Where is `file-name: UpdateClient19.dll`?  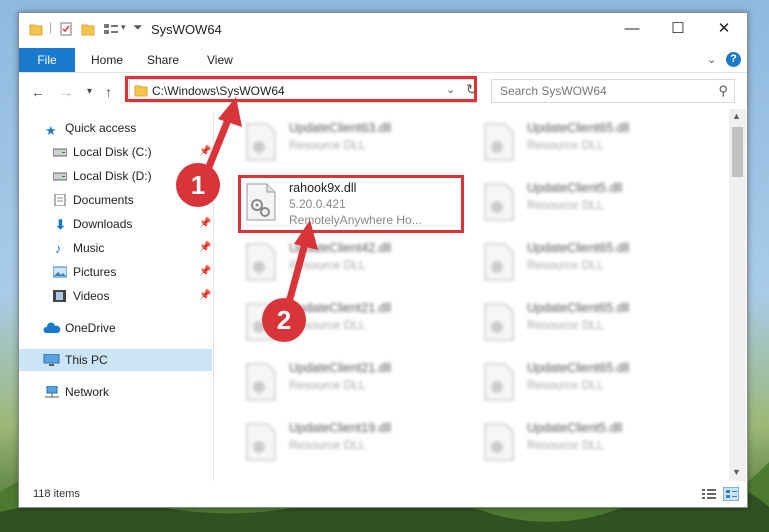
file-name: UpdateClient19.dll is located at coordinates (340, 428).